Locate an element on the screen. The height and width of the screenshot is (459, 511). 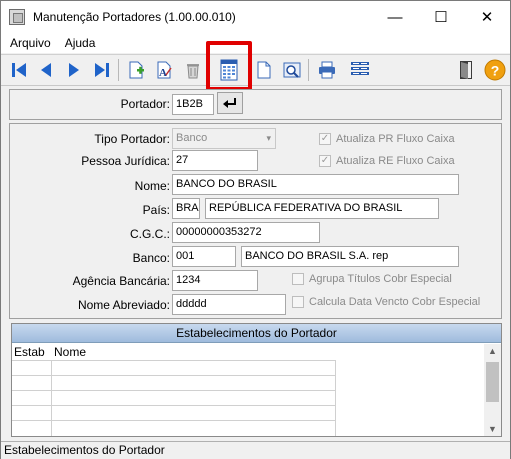
portador-panel: Portador: 1B2B is located at coordinates (255, 104).